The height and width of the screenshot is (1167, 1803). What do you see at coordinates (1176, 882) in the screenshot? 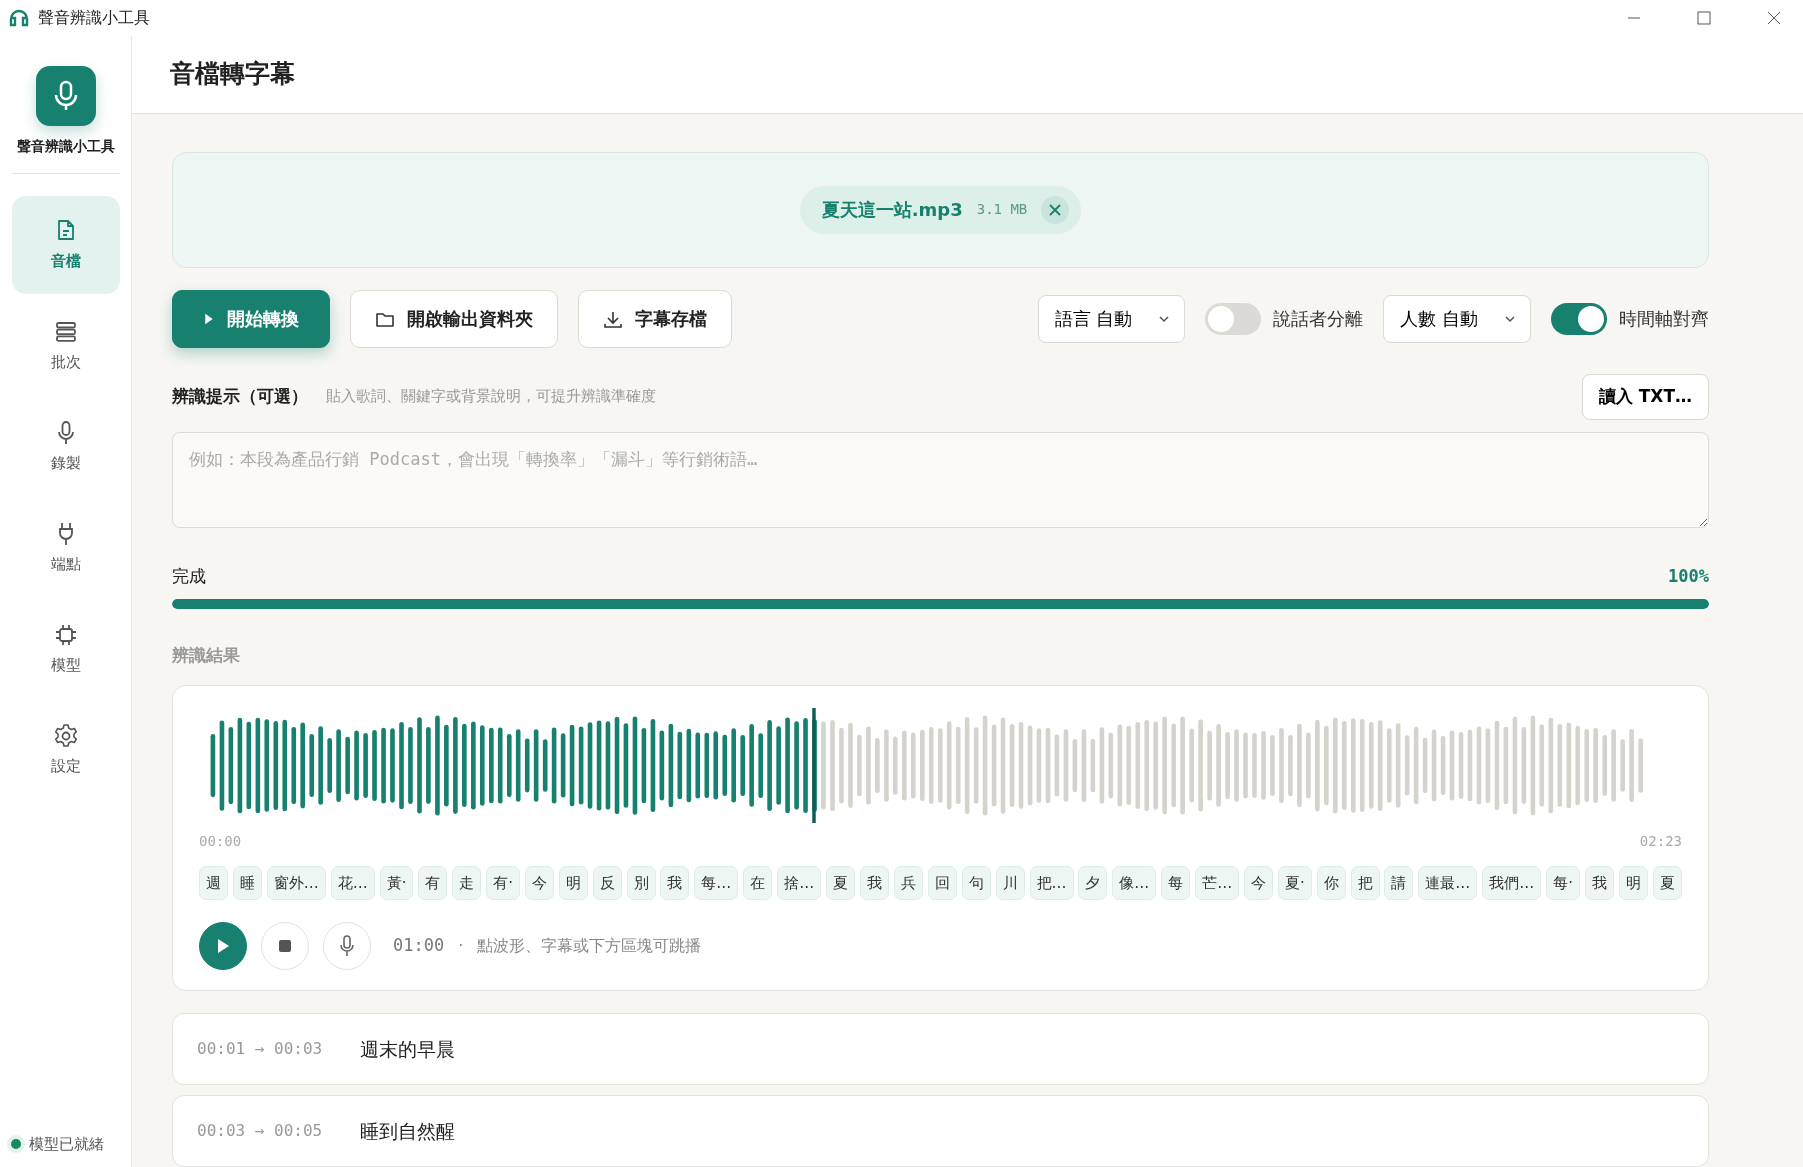
I see `subtitle-chip: 每` at bounding box center [1176, 882].